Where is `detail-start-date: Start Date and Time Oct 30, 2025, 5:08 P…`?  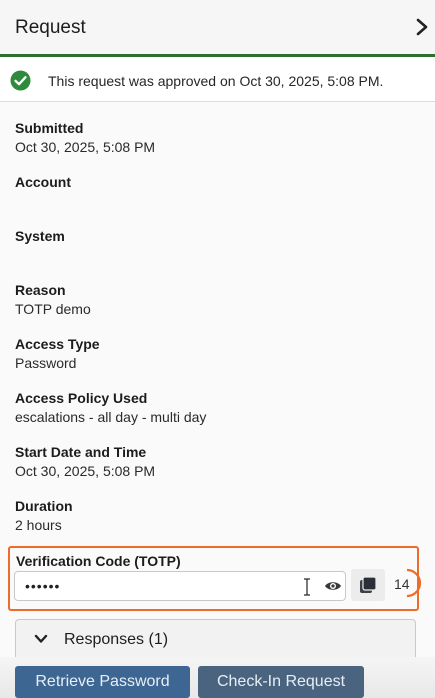 detail-start-date: Start Date and Time Oct 30, 2025, 5:08 P… is located at coordinates (85, 463).